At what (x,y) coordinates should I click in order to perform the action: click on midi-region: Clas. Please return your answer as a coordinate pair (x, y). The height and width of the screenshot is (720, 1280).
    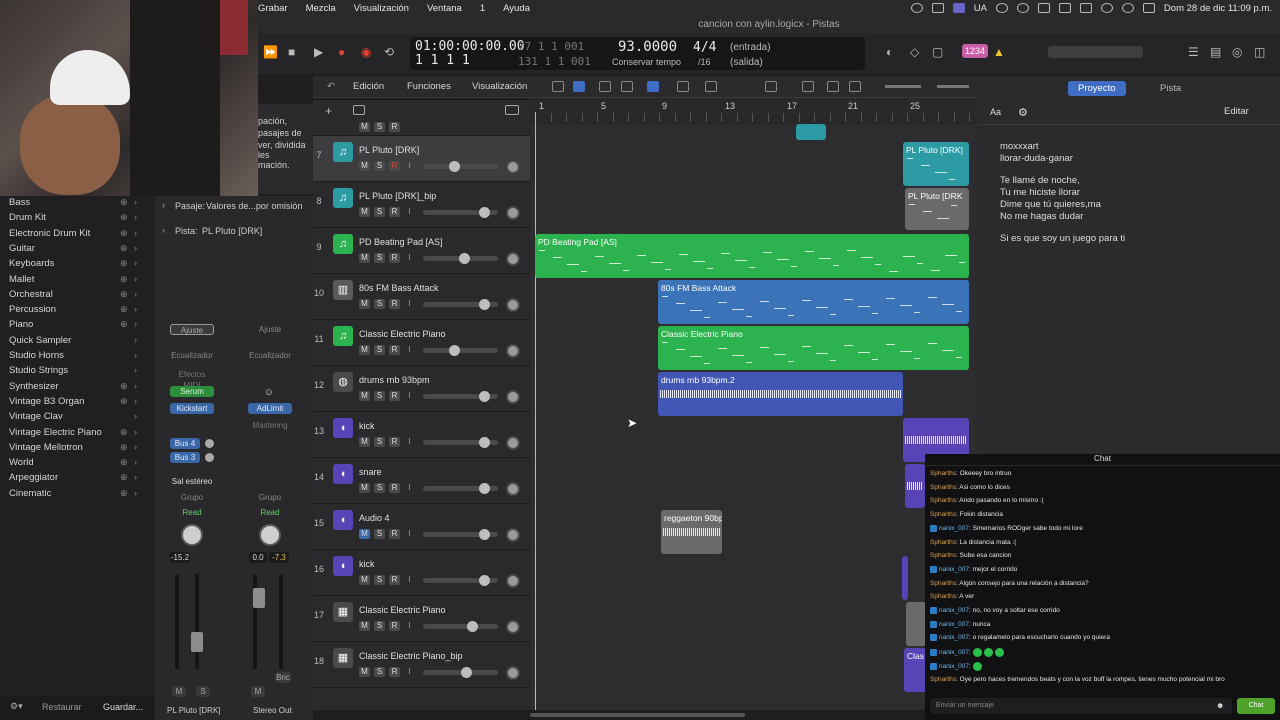
    Looking at the image, I should click on (915, 670).